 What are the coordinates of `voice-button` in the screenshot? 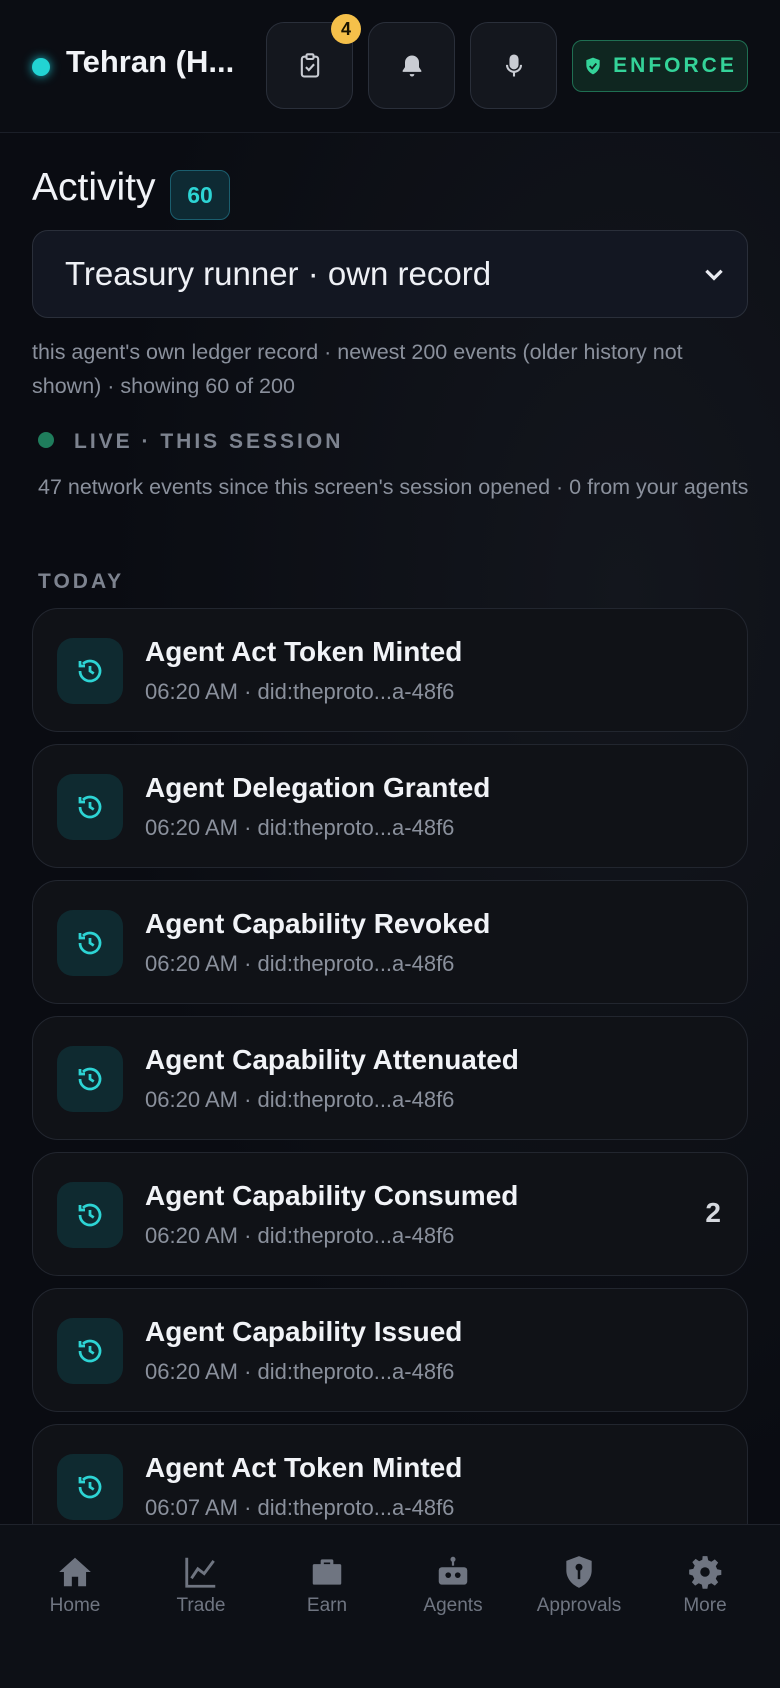 It's located at (513, 65).